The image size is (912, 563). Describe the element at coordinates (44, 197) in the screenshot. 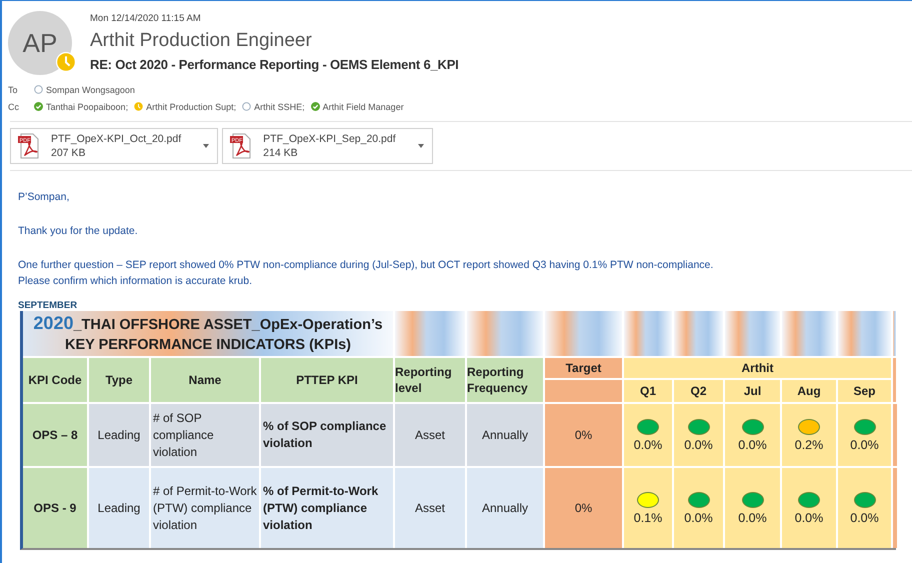

I see `message-paragraph: P’Sompan,` at that location.